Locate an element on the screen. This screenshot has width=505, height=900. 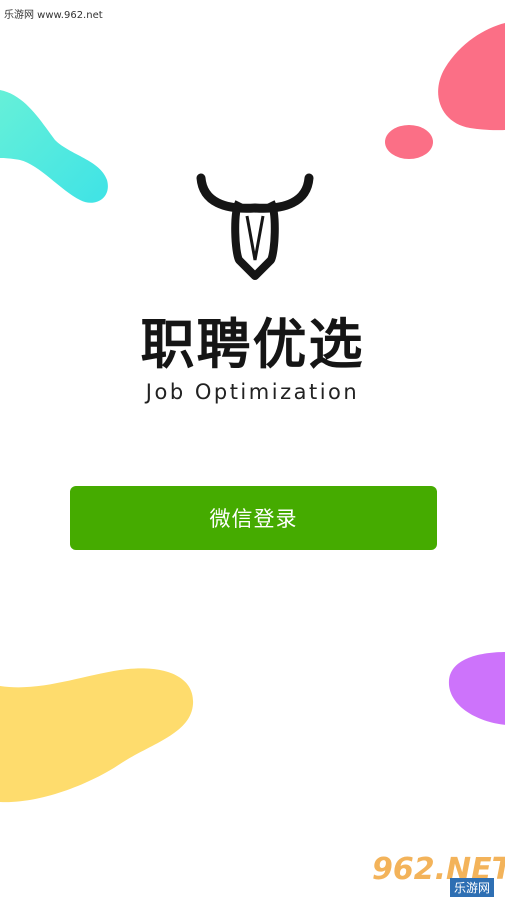
teal-blob is located at coordinates (54, 146).